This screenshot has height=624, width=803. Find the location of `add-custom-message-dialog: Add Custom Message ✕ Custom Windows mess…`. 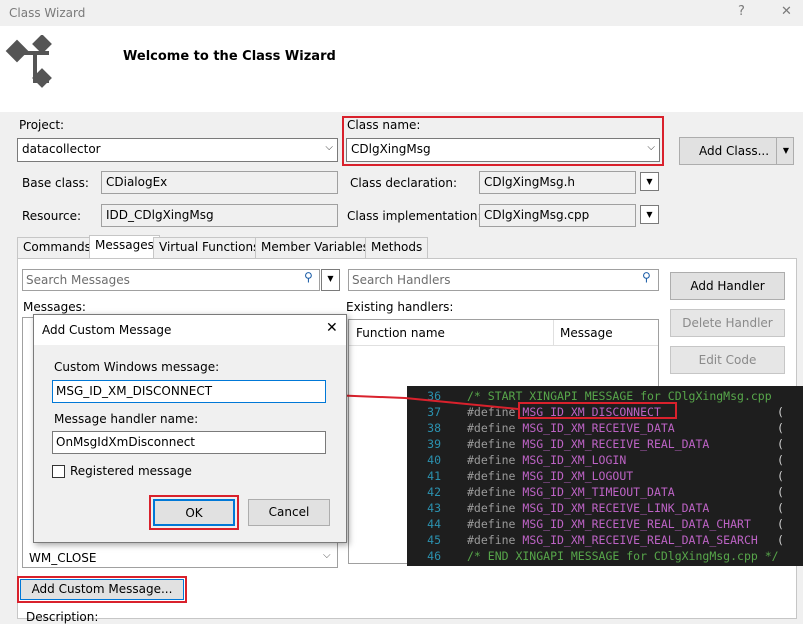

add-custom-message-dialog: Add Custom Message ✕ Custom Windows mess… is located at coordinates (190, 428).